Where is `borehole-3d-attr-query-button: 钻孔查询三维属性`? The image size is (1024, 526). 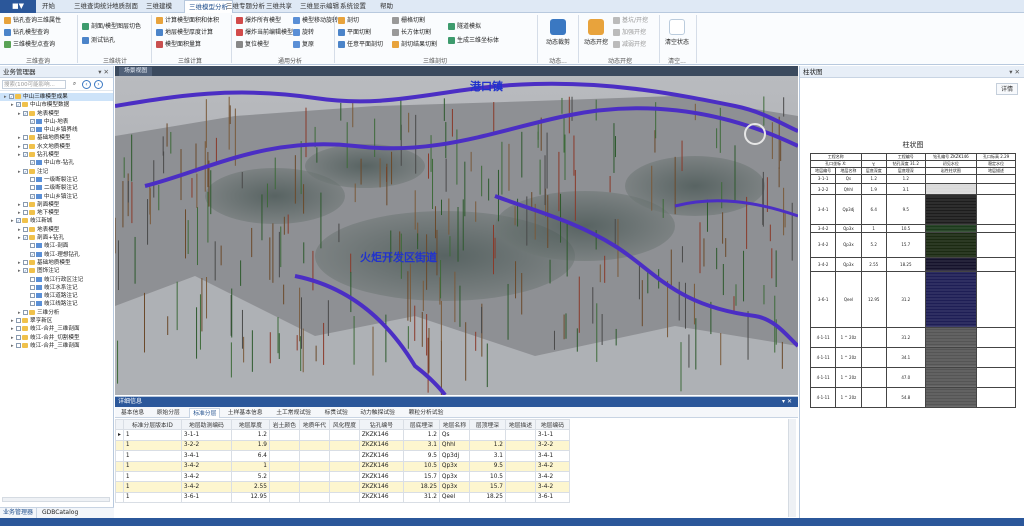 borehole-3d-attr-query-button: 钻孔查询三维属性 is located at coordinates (32, 21).